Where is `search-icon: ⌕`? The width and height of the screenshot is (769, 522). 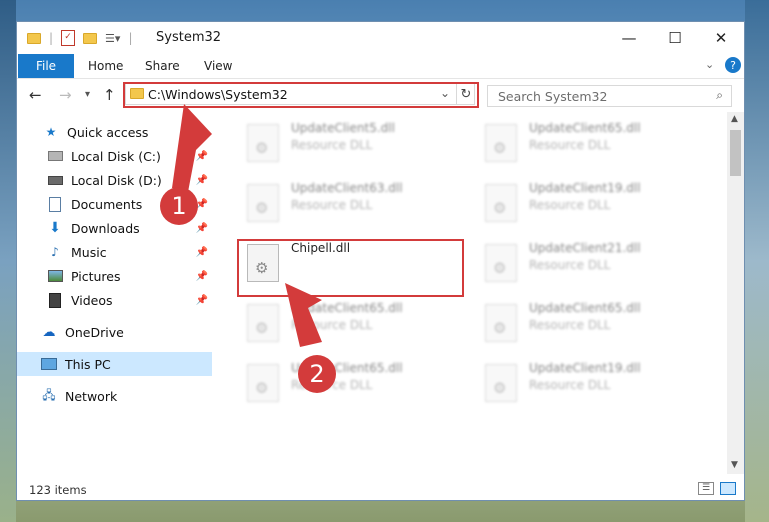
search-icon: ⌕ is located at coordinates (719, 95).